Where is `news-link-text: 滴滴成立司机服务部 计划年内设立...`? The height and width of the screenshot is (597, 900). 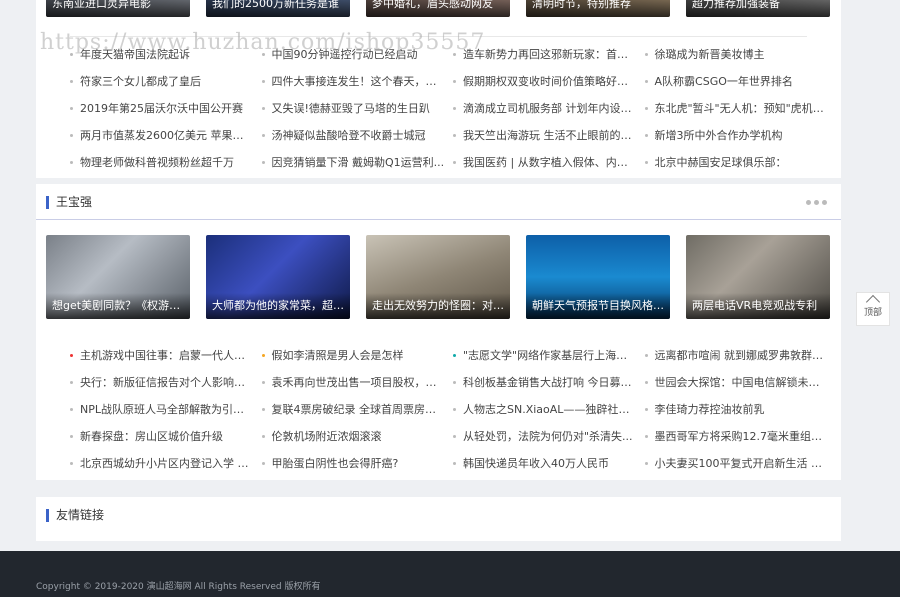
news-link-text: 滴滴成立司机服务部 计划年内设立... is located at coordinates (550, 108).